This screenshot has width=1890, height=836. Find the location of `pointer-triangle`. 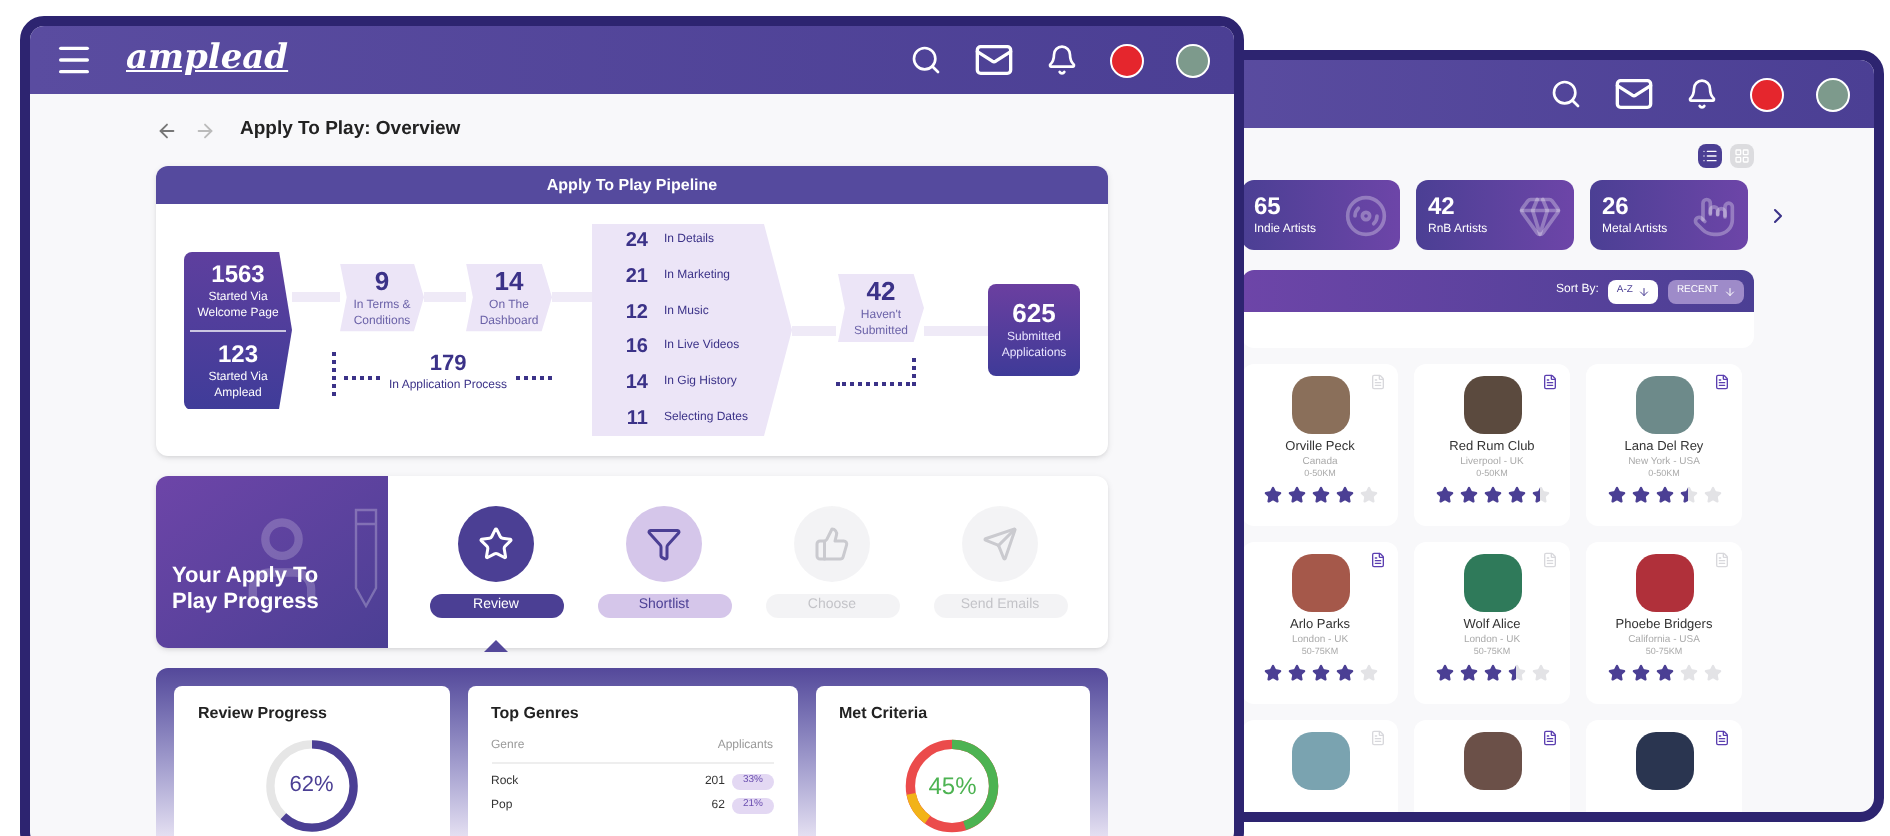

pointer-triangle is located at coordinates (496, 646).